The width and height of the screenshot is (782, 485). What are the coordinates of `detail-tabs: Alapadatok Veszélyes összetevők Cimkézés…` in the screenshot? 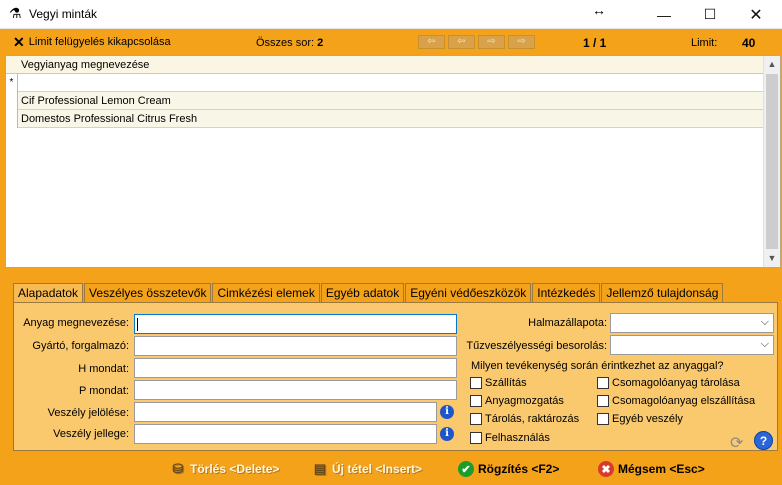 It's located at (368, 293).